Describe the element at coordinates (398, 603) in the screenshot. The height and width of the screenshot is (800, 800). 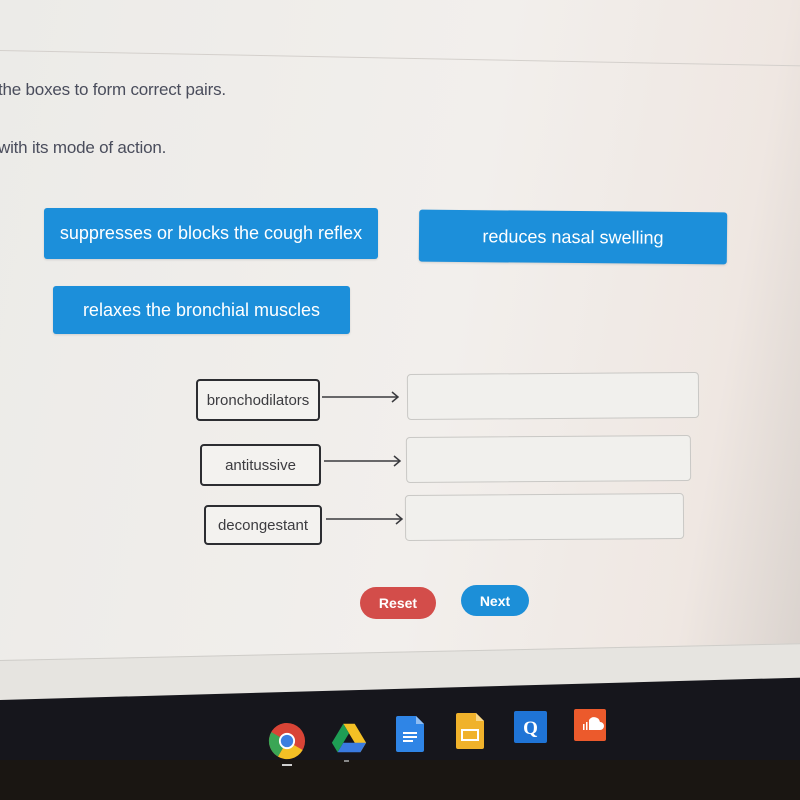
I see `reset-button: Reset` at that location.